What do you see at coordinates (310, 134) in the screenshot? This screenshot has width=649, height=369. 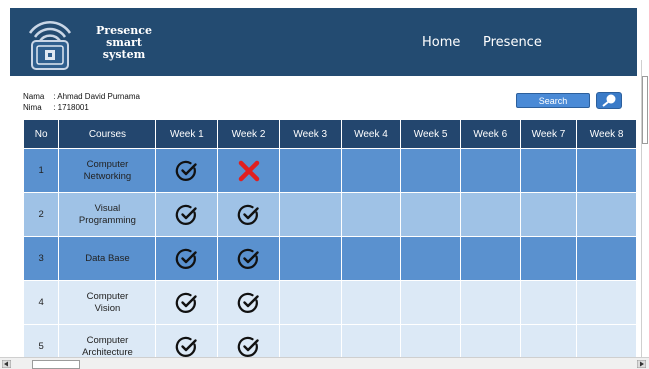 I see `column-header: Week 3` at bounding box center [310, 134].